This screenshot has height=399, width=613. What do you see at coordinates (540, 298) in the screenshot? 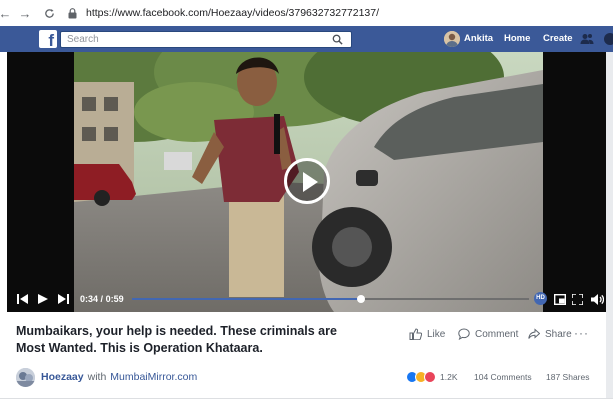
I see `hd-badge: HD` at bounding box center [540, 298].